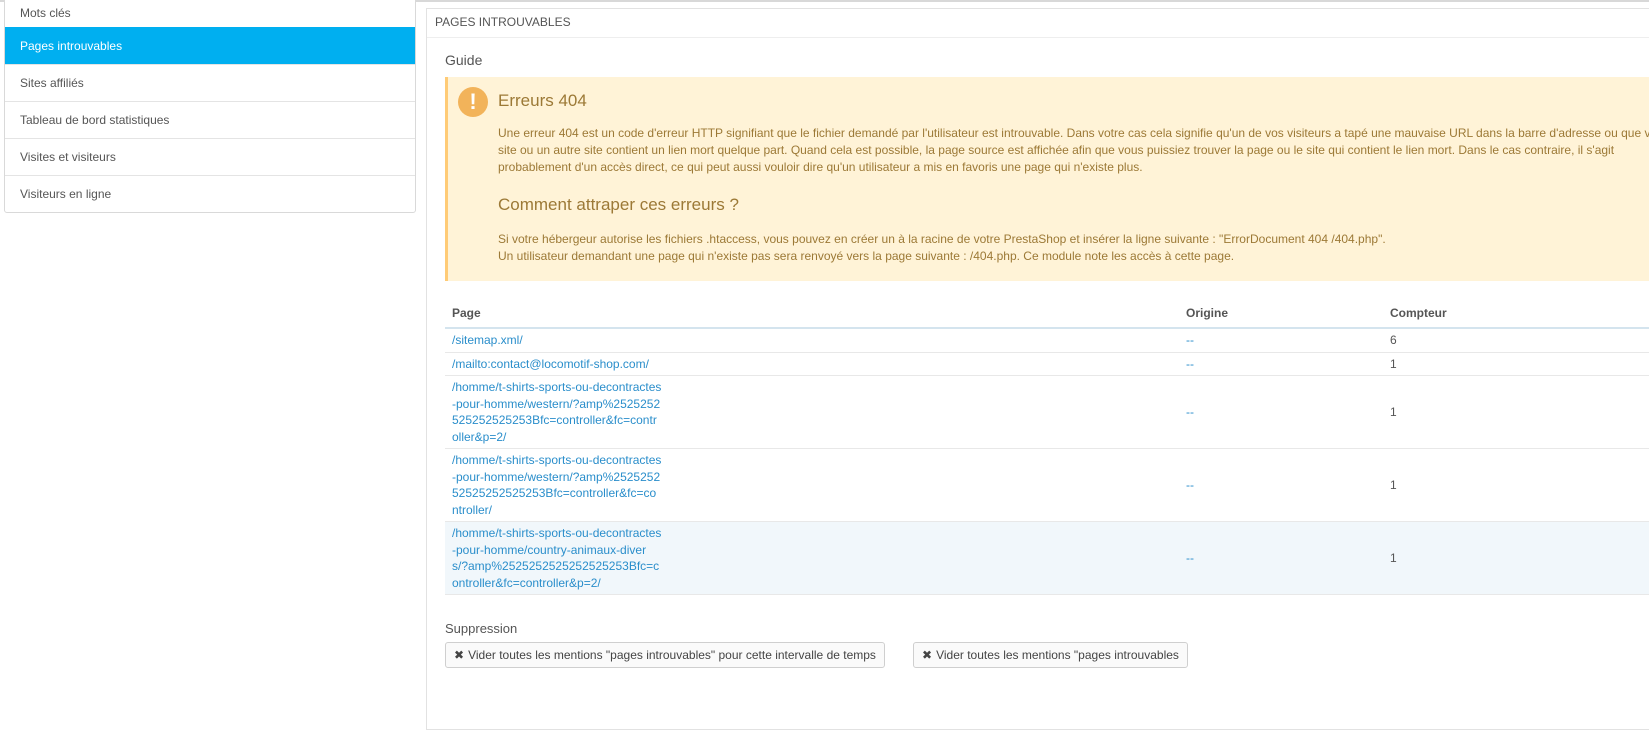 The width and height of the screenshot is (1649, 730). What do you see at coordinates (210, 119) in the screenshot?
I see `sidebar-item-tableau-de-bord: Tableau de bord statistiques` at bounding box center [210, 119].